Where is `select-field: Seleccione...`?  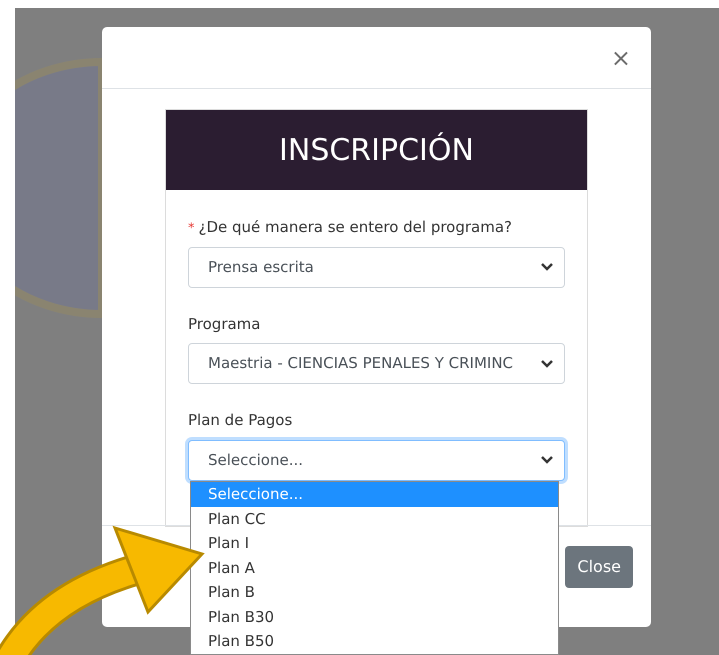 select-field: Seleccione... is located at coordinates (376, 460).